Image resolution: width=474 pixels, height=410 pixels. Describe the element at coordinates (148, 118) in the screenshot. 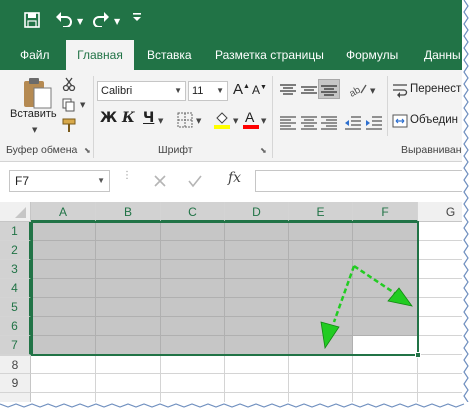

I see `underline-button: Ч` at that location.